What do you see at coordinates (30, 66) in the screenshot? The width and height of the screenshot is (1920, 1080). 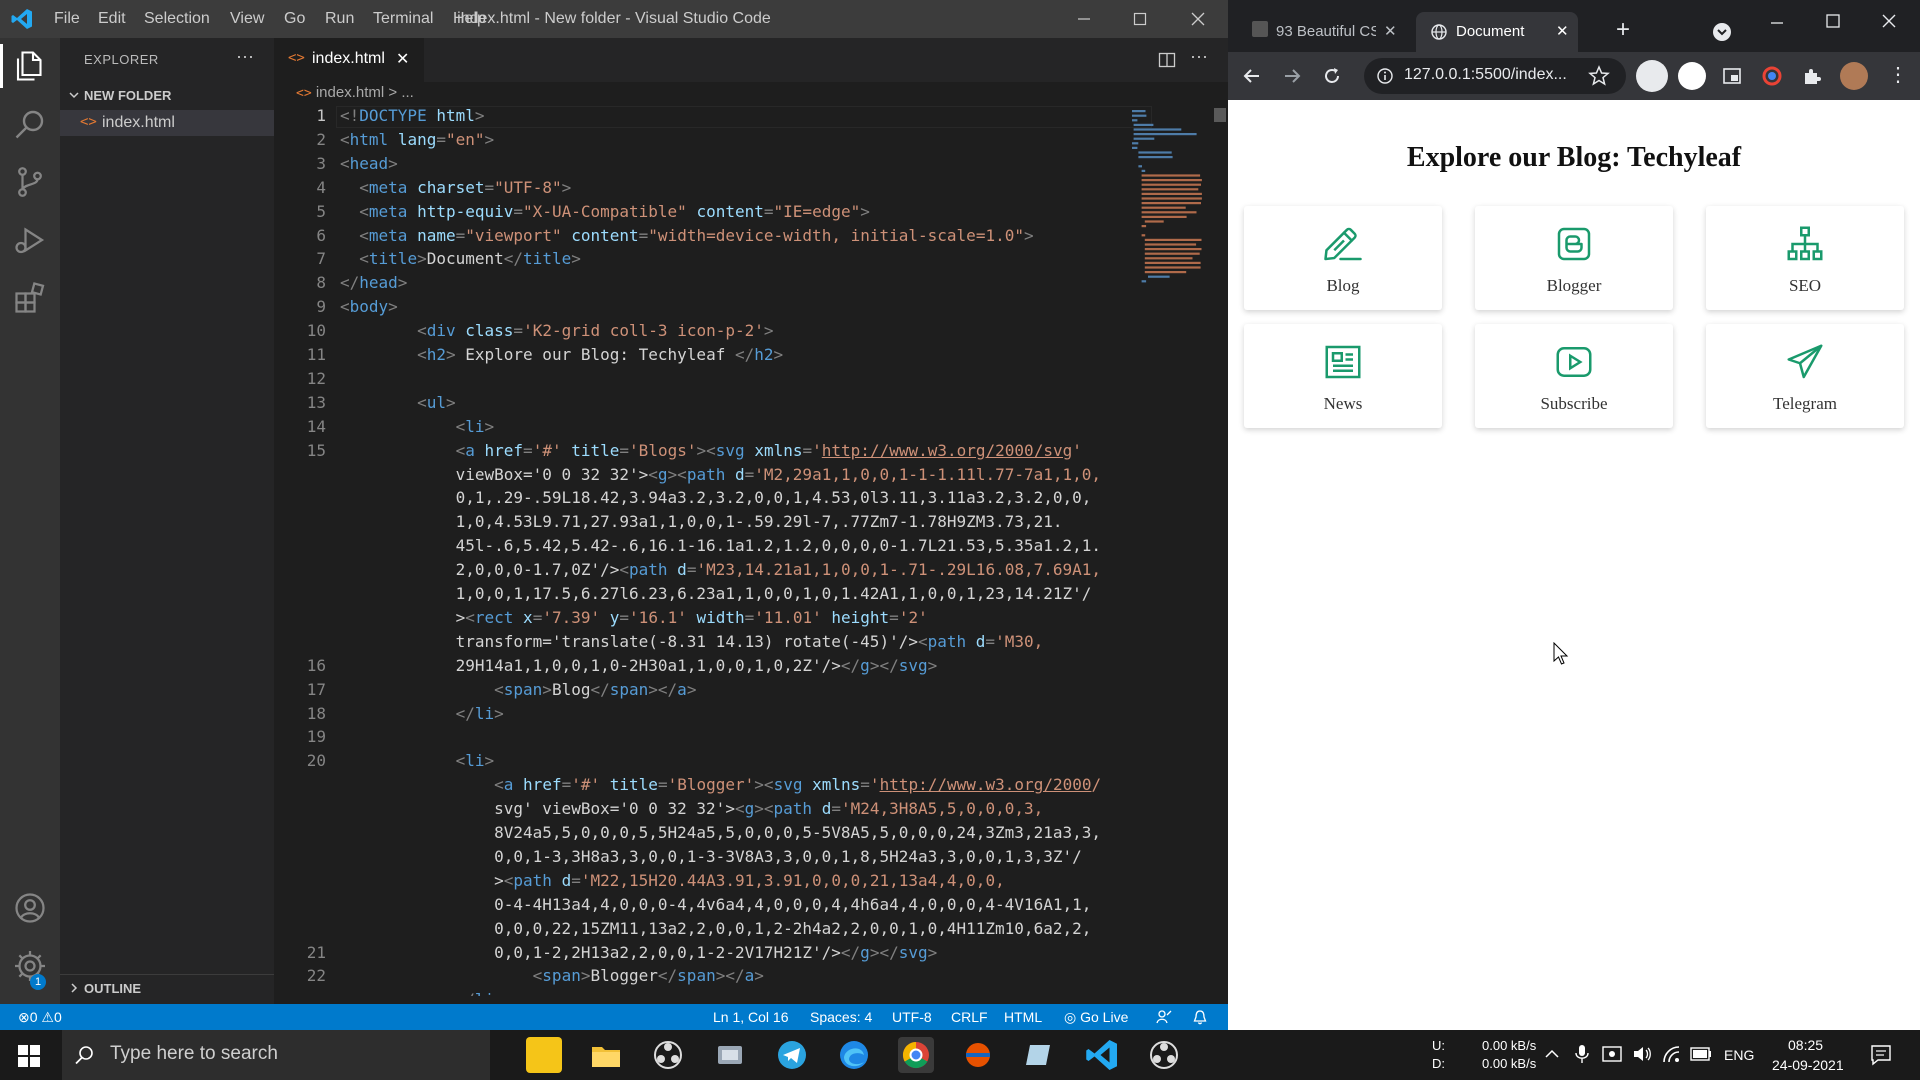 I see `files-icon` at bounding box center [30, 66].